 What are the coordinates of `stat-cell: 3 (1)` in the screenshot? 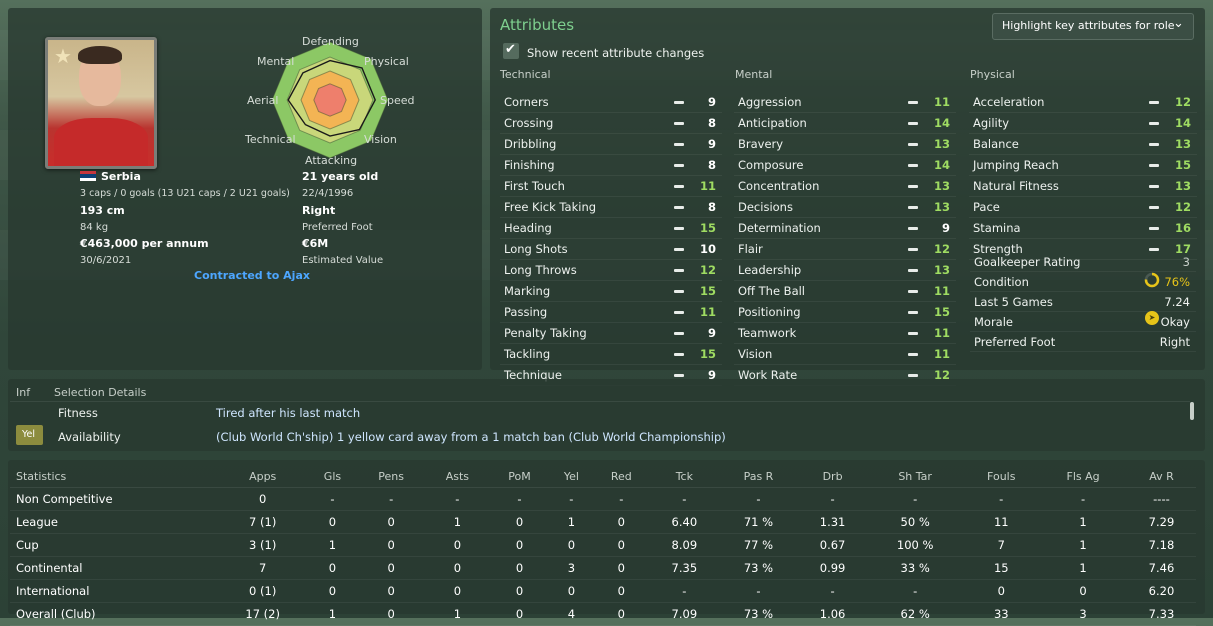 It's located at (263, 545).